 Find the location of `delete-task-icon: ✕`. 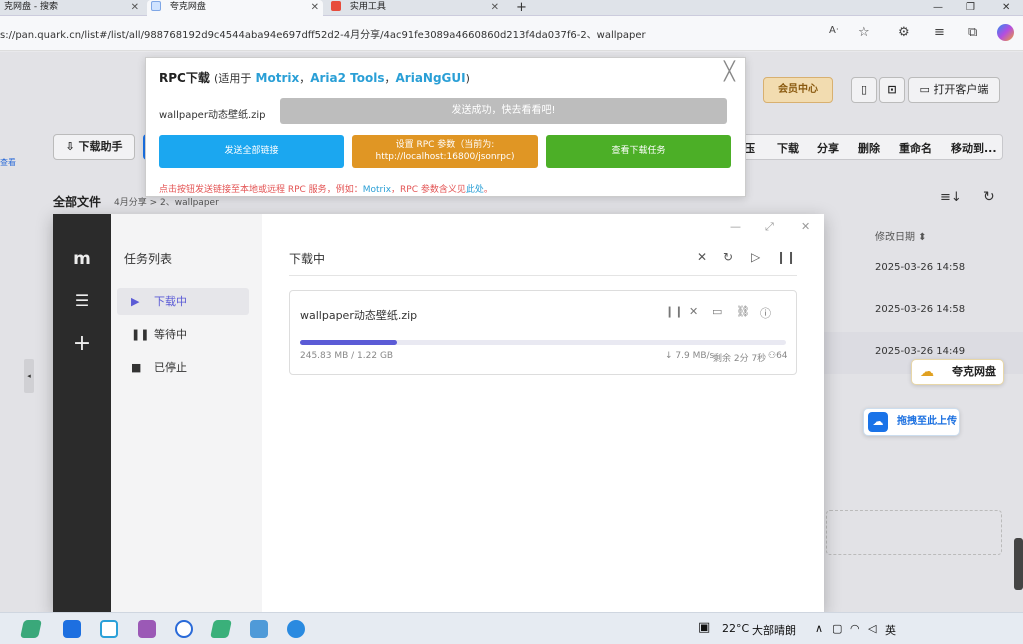

delete-task-icon: ✕ is located at coordinates (693, 311).